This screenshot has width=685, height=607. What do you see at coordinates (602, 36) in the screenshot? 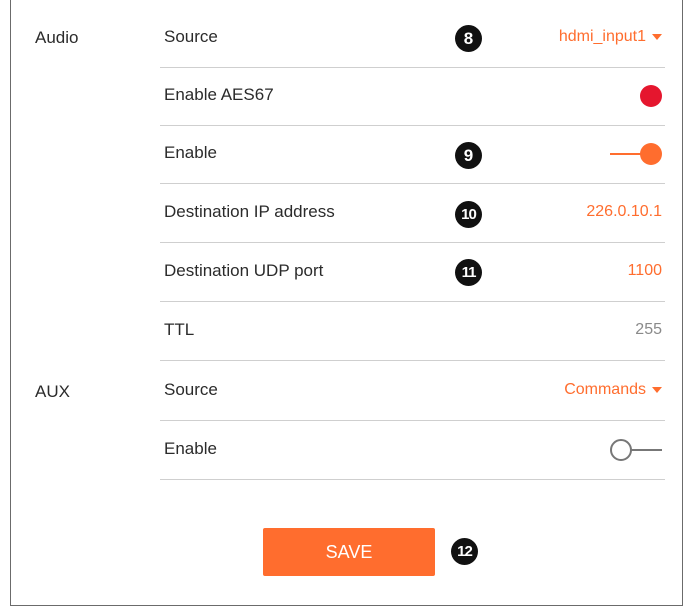
I see `audio-source-value: hdmi_input1` at bounding box center [602, 36].